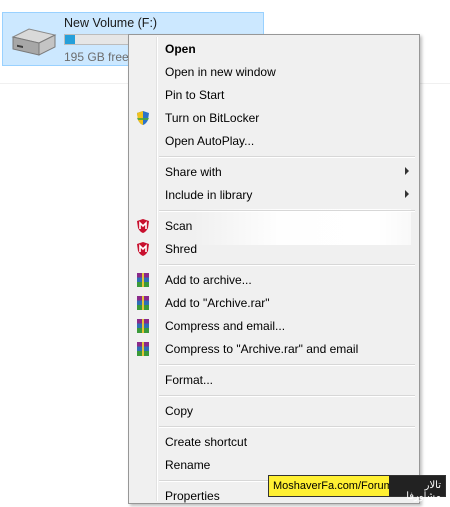 The image size is (450, 507). What do you see at coordinates (111, 23) in the screenshot?
I see `drive-name: New Volume (F:)` at bounding box center [111, 23].